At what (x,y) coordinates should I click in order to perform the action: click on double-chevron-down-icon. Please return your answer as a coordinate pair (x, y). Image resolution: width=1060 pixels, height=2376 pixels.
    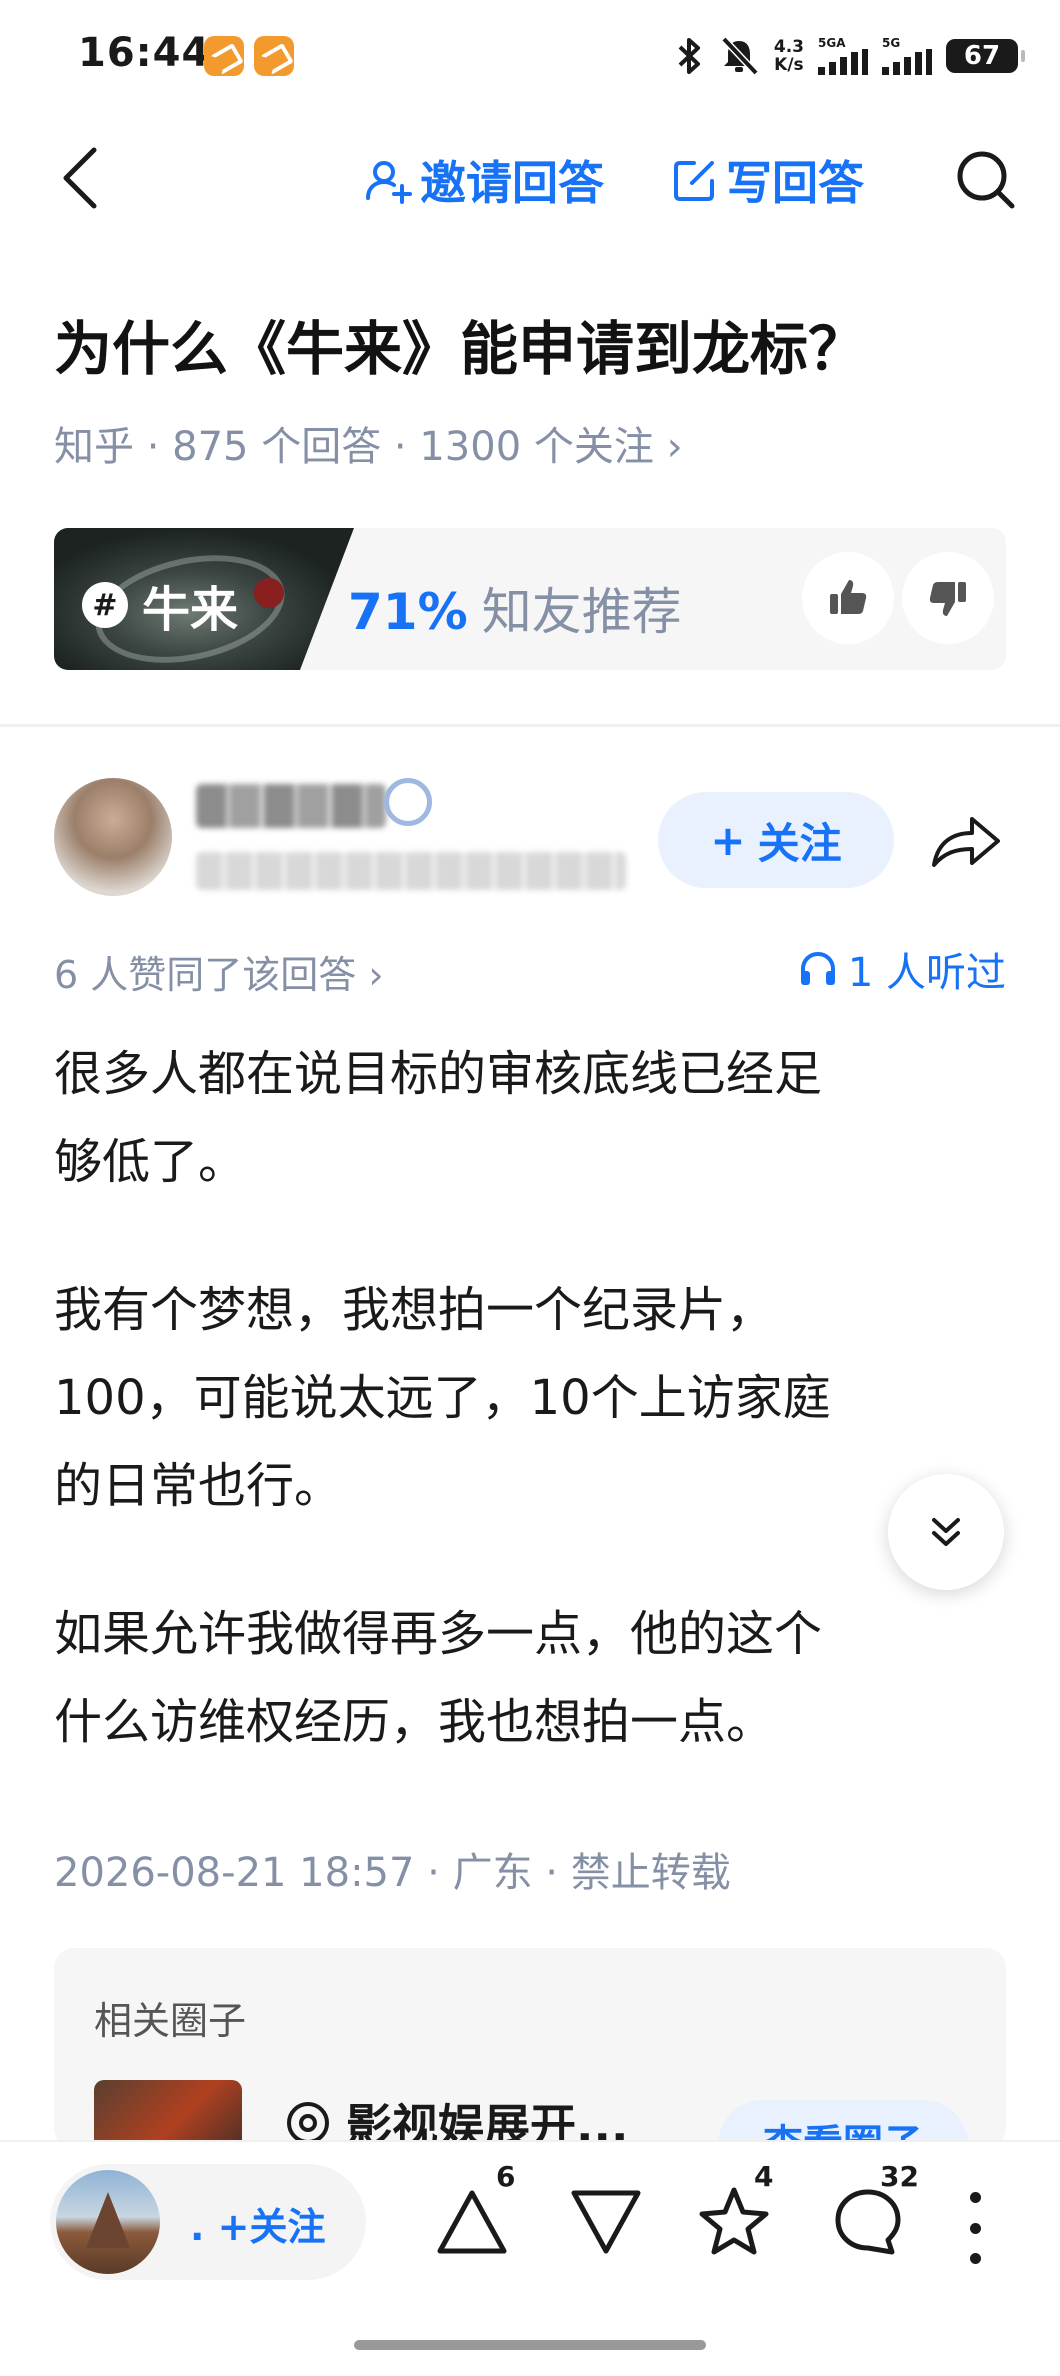
    Looking at the image, I should click on (946, 1532).